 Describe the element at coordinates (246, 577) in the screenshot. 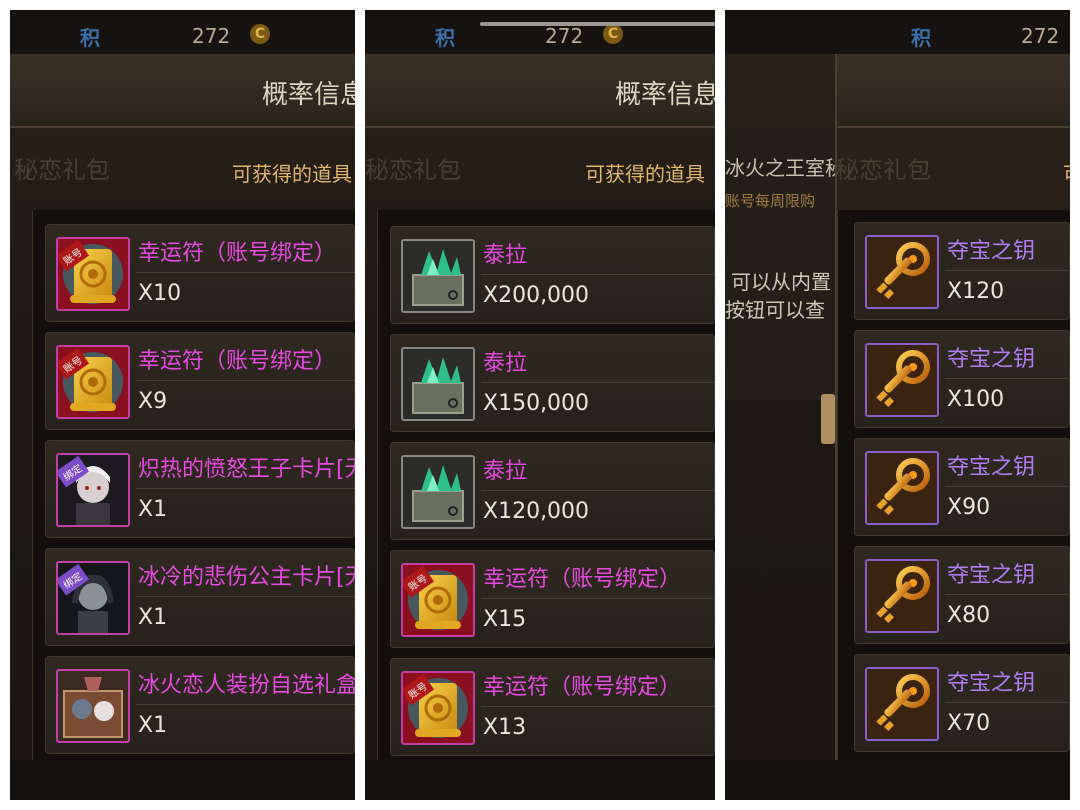

I see `item-name: 冰冷的悲伤公主卡片[无` at that location.